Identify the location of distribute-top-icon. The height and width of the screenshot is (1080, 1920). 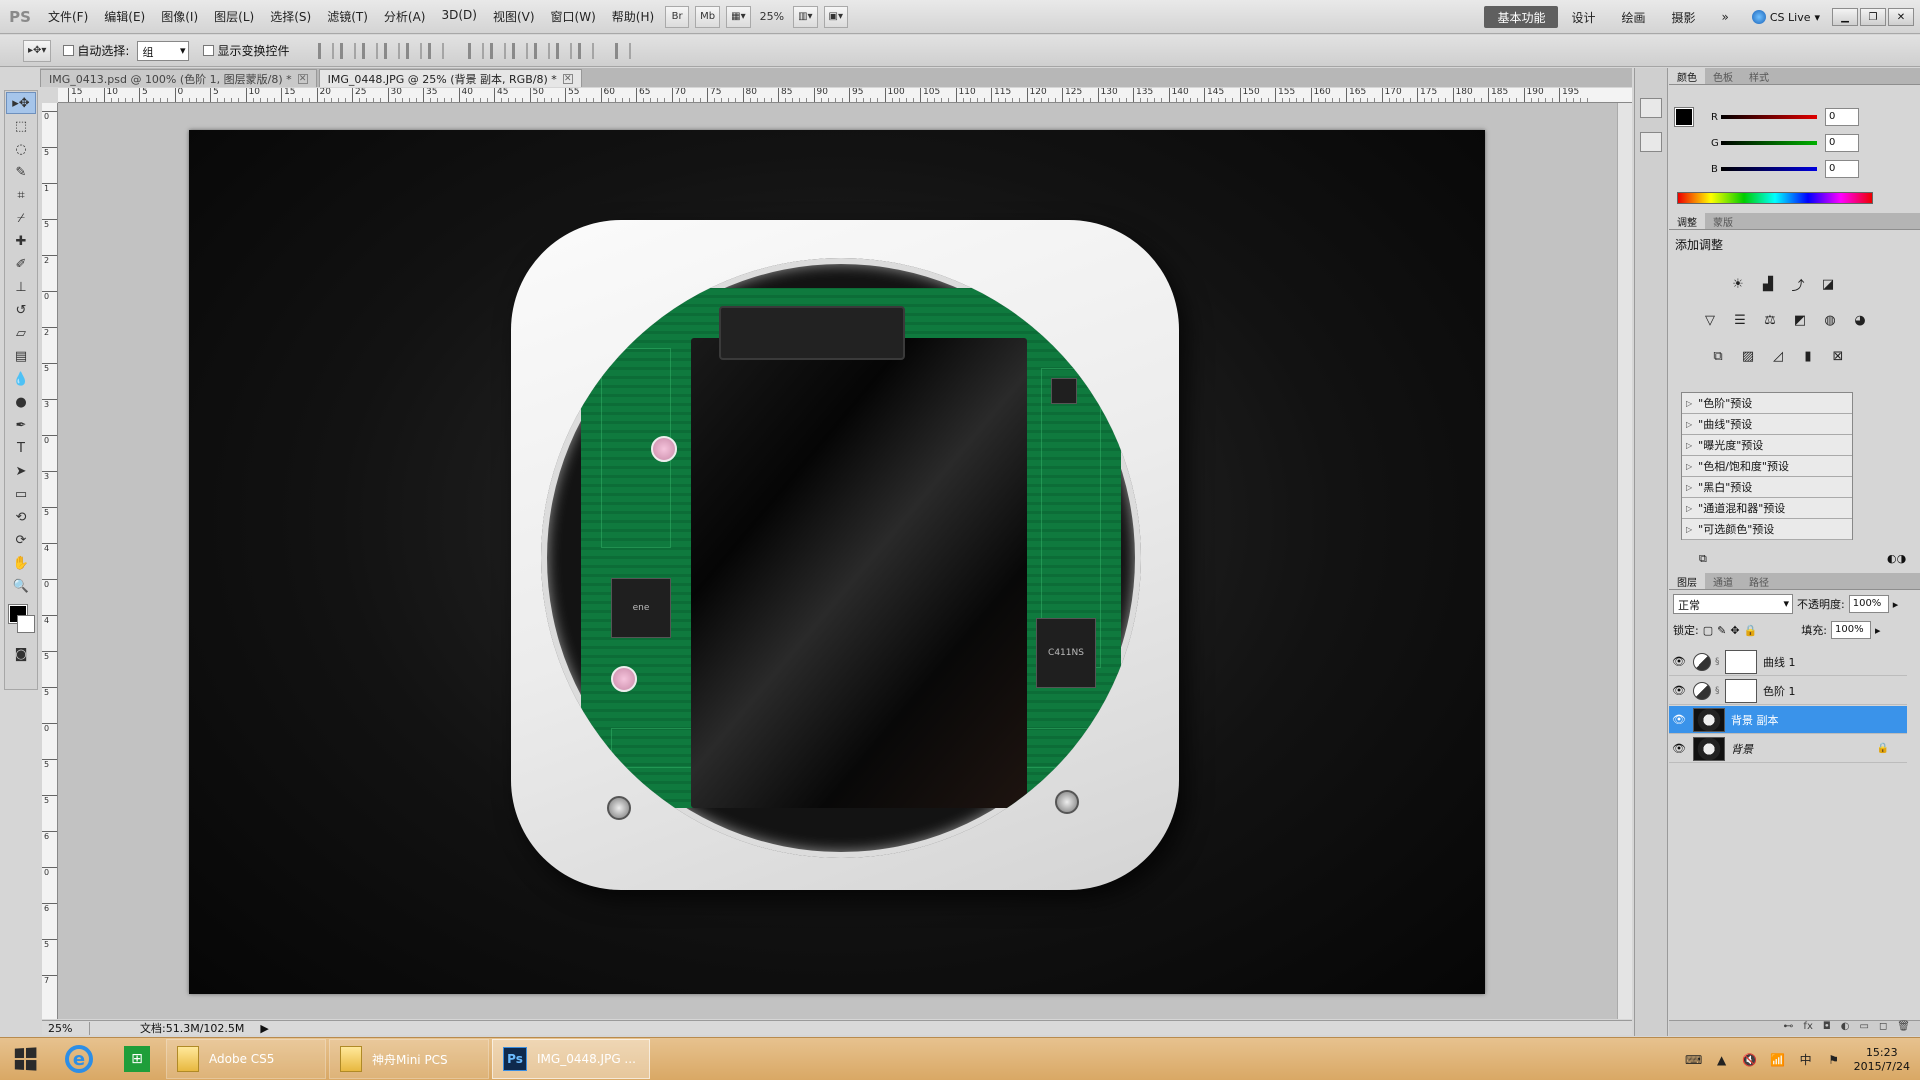
(476, 50).